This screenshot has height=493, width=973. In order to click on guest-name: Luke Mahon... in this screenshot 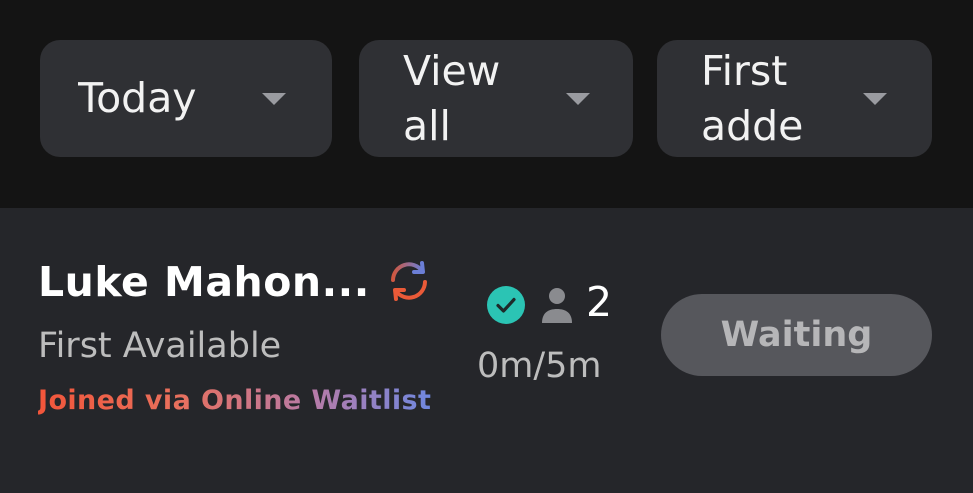, I will do `click(204, 282)`.